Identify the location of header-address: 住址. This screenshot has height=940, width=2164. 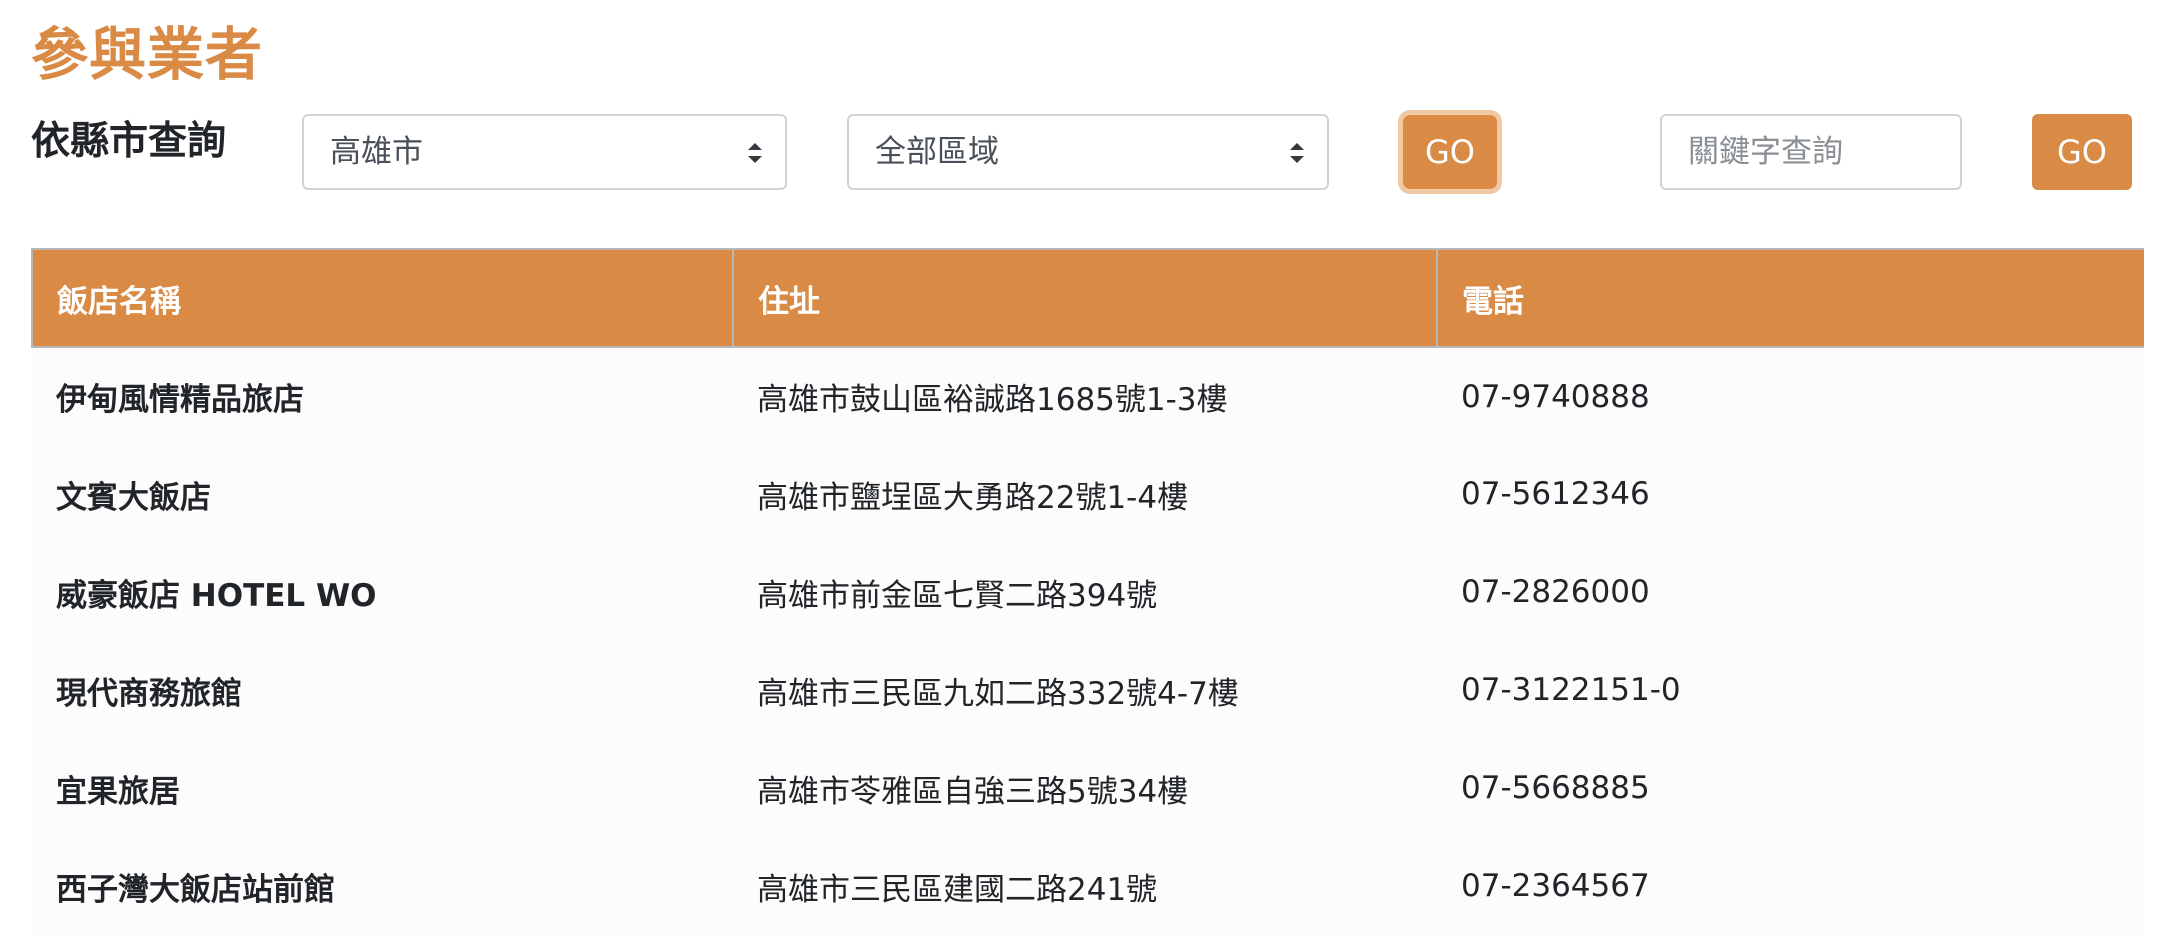
(1085, 298).